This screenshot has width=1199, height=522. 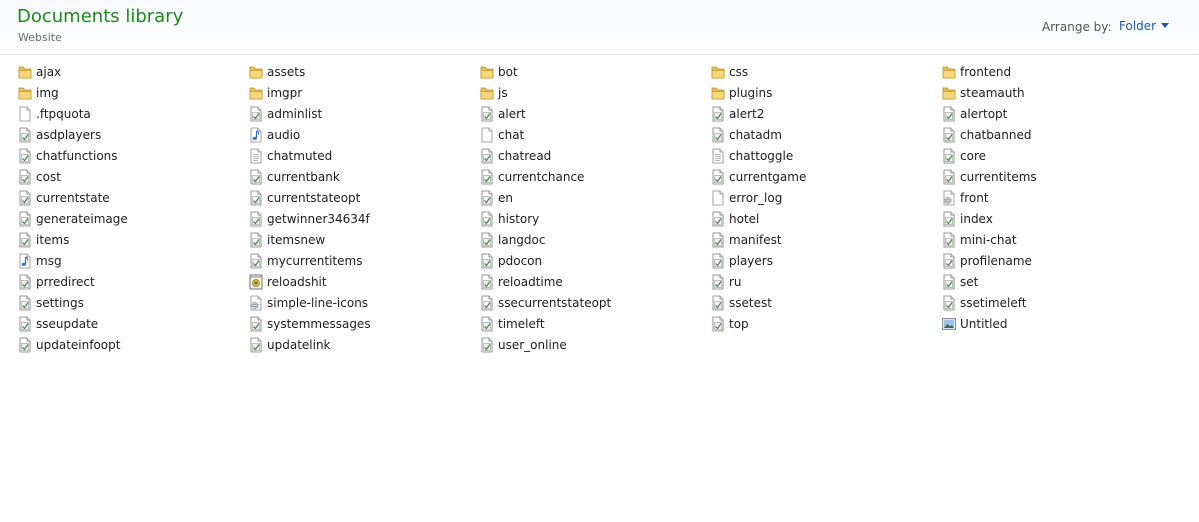 I want to click on file-item: manifest, so click(x=826, y=239).